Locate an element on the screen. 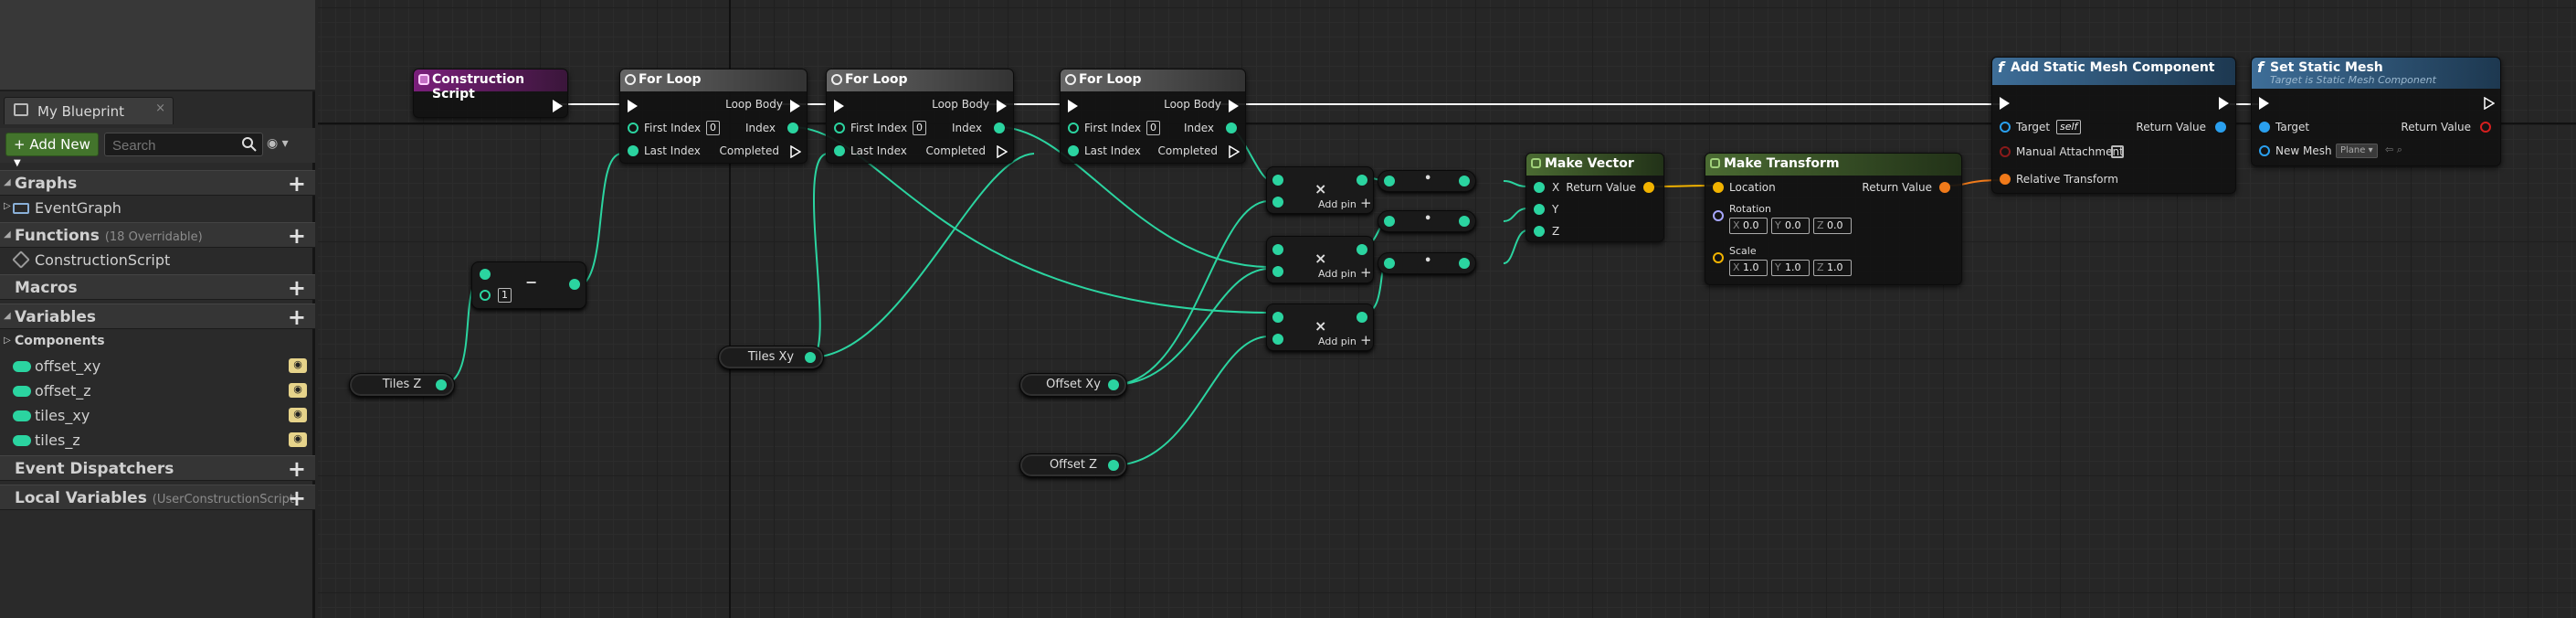 This screenshot has width=2576, height=618. manual-attachment-pin is located at coordinates (2005, 152).